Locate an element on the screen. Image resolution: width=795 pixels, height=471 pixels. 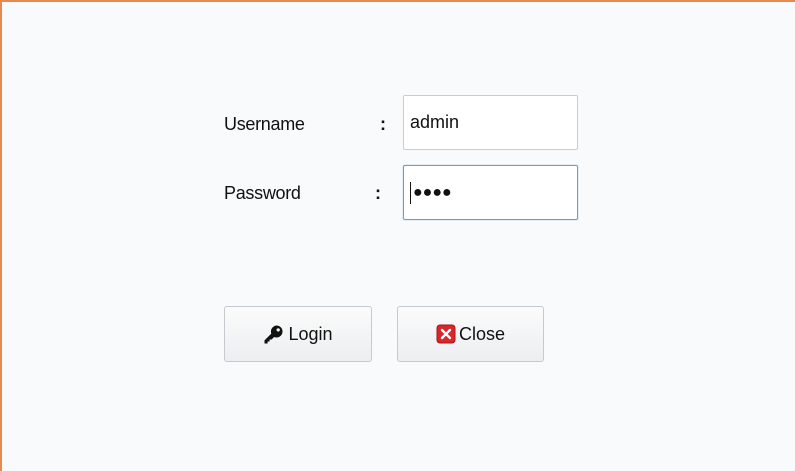
password-mask: ●●●● is located at coordinates (432, 192).